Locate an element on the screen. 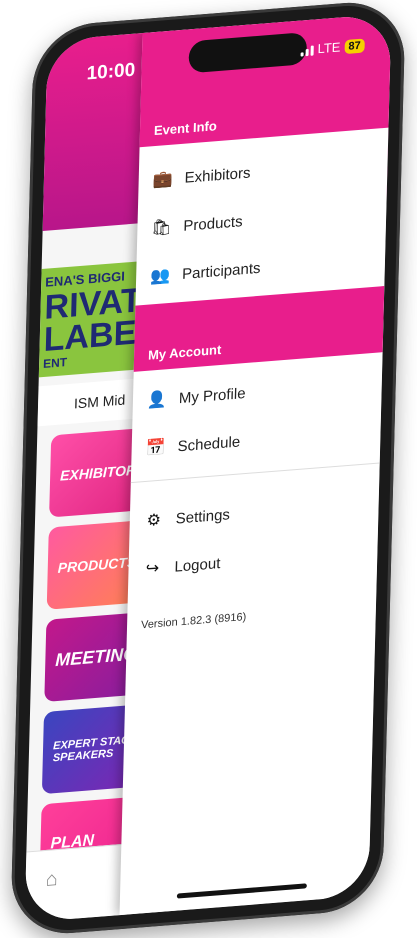  menu-divider is located at coordinates (255, 473).